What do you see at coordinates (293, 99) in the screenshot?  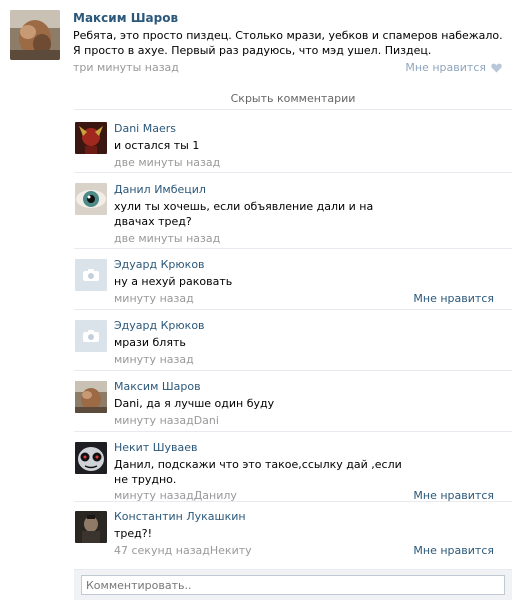 I see `hide-comments-link: Скрыть комментарии` at bounding box center [293, 99].